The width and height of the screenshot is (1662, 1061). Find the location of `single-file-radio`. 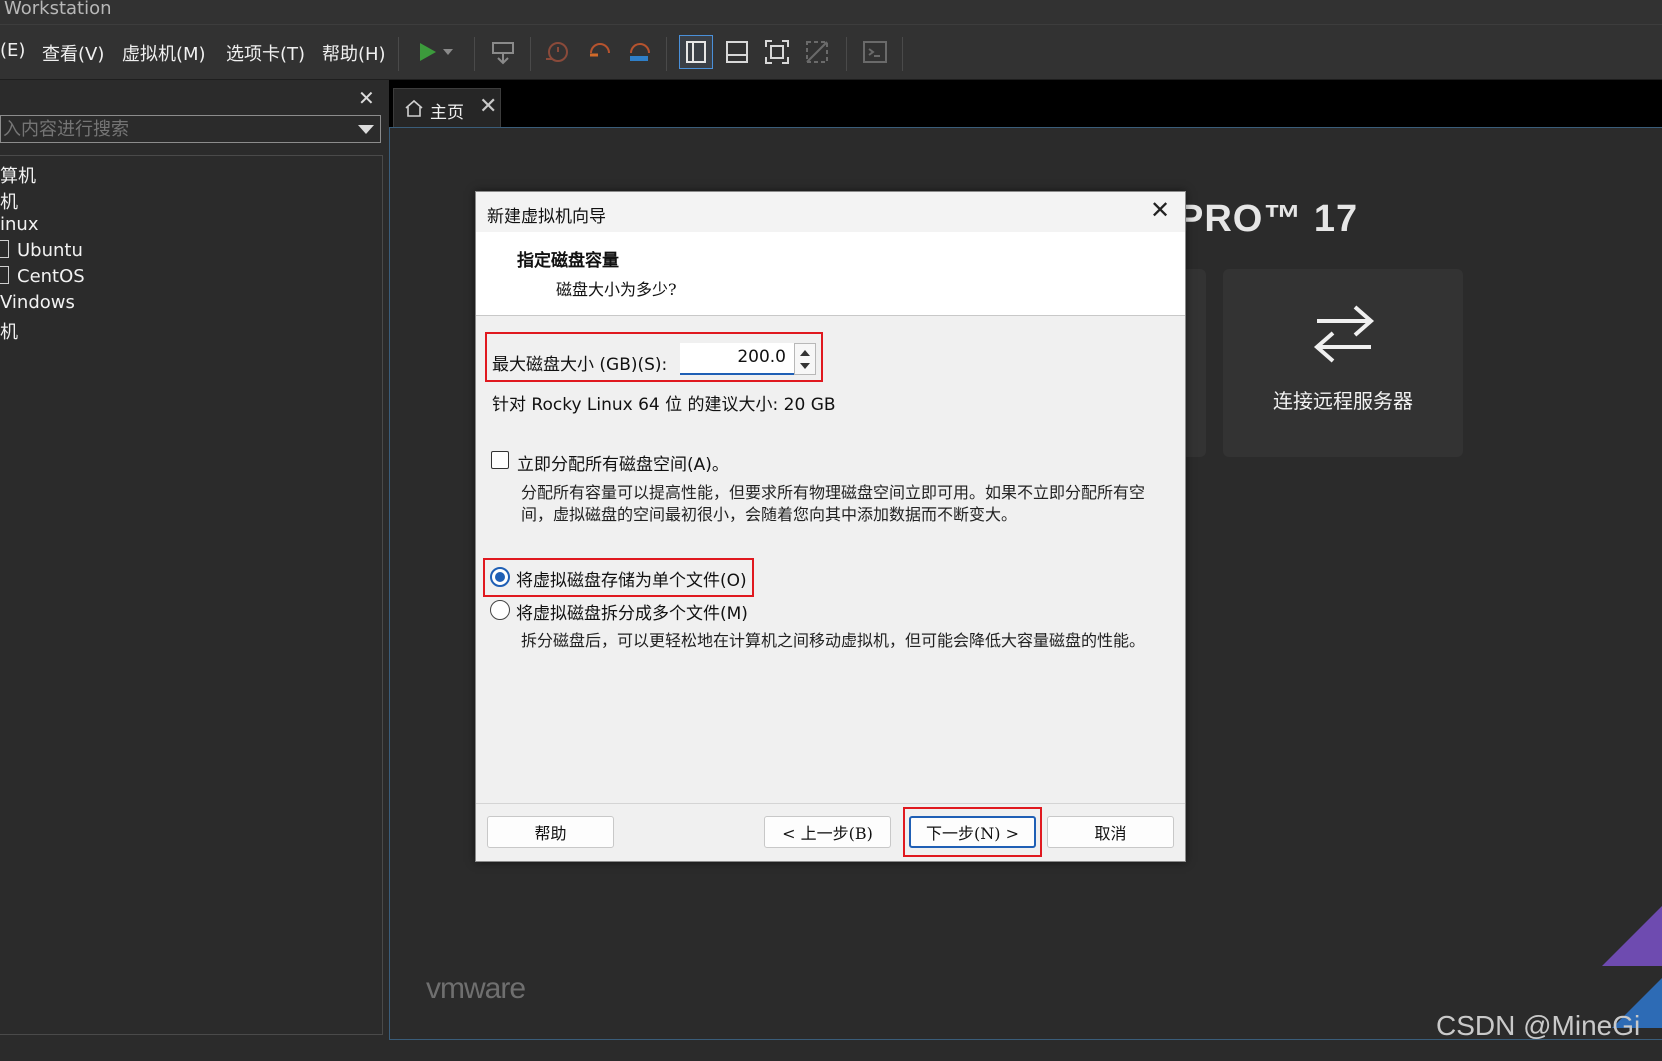

single-file-radio is located at coordinates (500, 577).